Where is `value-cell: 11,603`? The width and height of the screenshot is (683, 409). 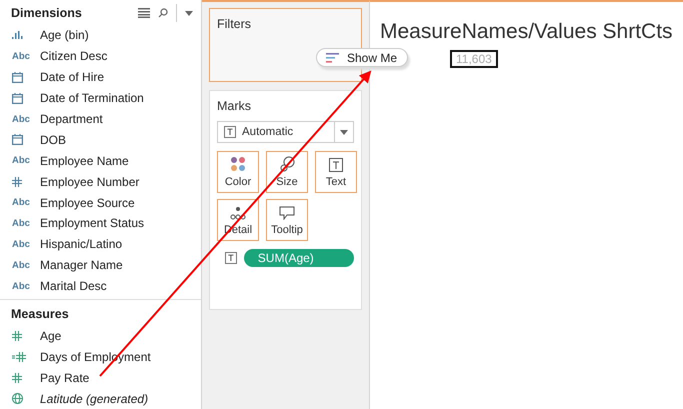
value-cell: 11,603 is located at coordinates (474, 59).